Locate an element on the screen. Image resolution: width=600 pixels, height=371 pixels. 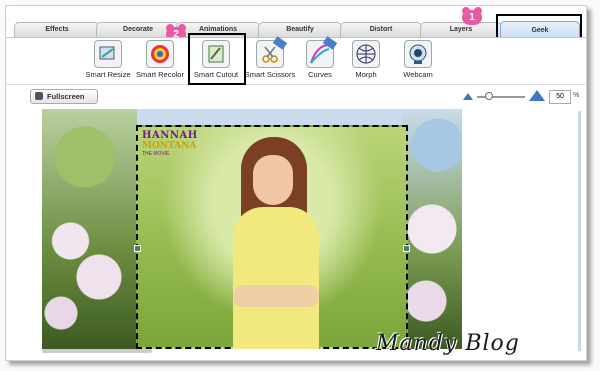
zoom-out-icon is located at coordinates (468, 96).